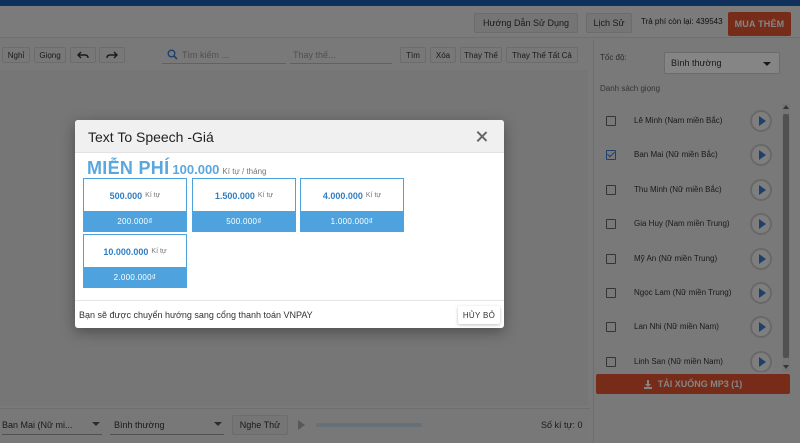  What do you see at coordinates (135, 205) in the screenshot?
I see `package-card: 500.000 Kí tự 200.000₫` at bounding box center [135, 205].